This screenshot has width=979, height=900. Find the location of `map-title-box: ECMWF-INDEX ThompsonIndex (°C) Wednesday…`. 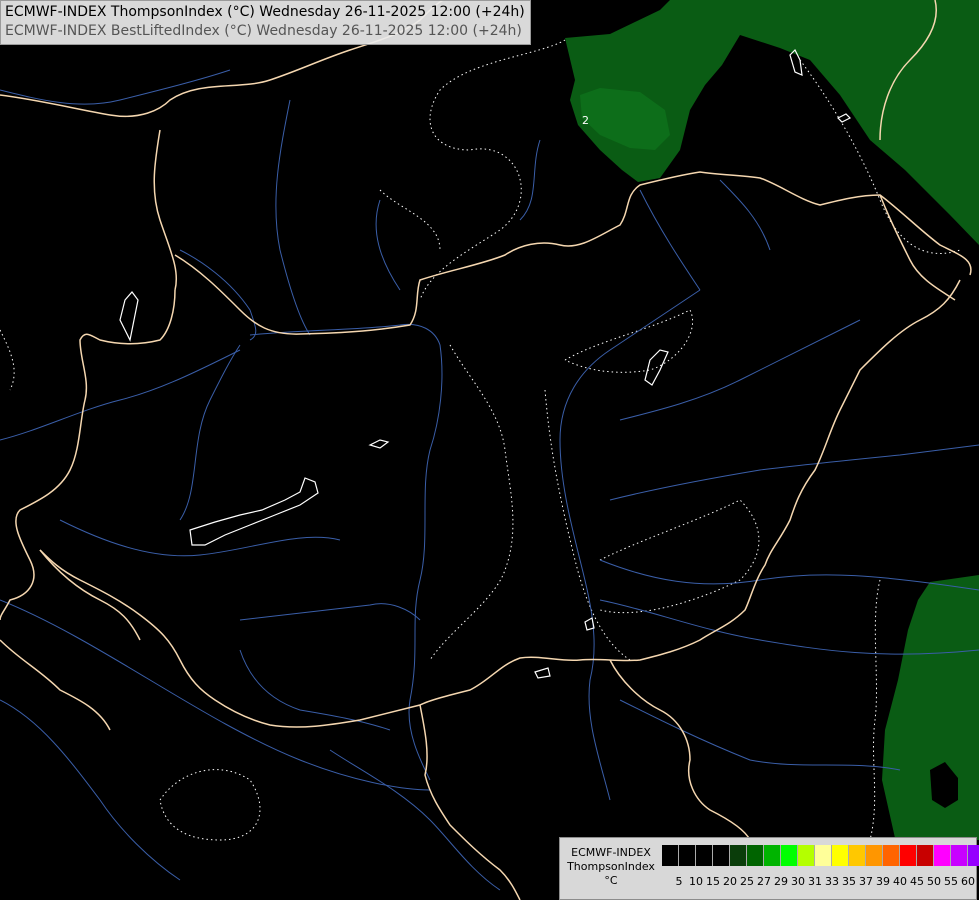

map-title-box: ECMWF-INDEX ThompsonIndex (°C) Wednesday… is located at coordinates (265, 22).